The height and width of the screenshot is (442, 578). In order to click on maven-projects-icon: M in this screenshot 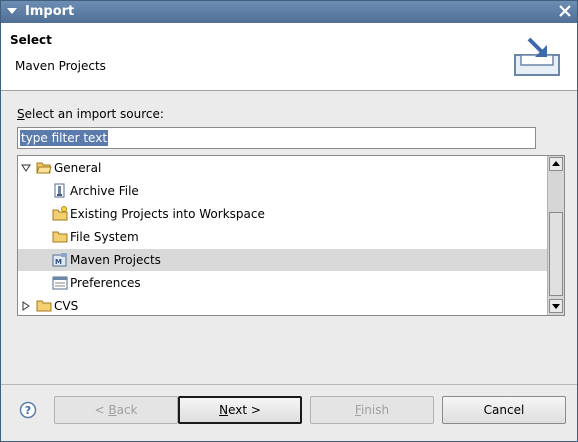, I will do `click(59, 260)`.